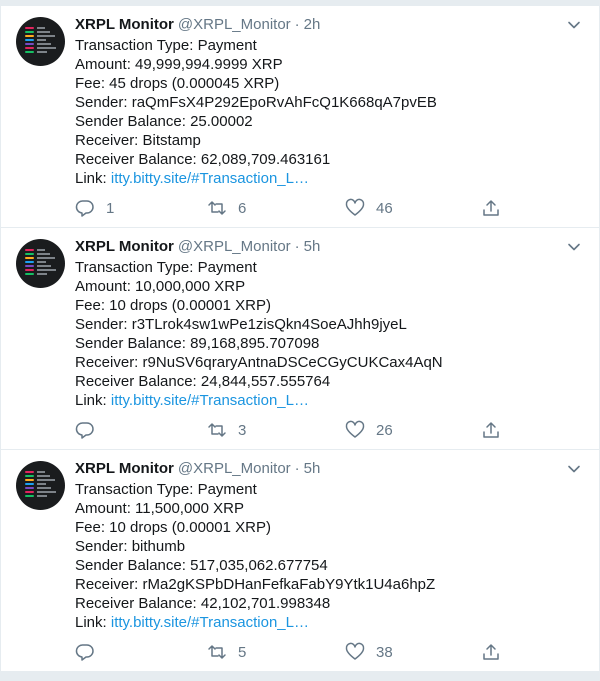  Describe the element at coordinates (369, 652) in the screenshot. I see `like-button: 38` at that location.